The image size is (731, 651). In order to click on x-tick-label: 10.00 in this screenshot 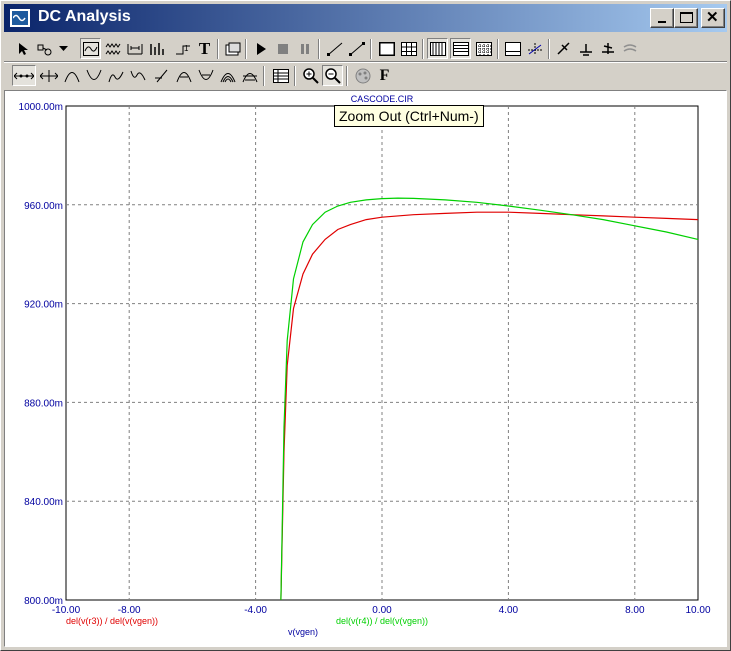, I will do `click(697, 610)`.